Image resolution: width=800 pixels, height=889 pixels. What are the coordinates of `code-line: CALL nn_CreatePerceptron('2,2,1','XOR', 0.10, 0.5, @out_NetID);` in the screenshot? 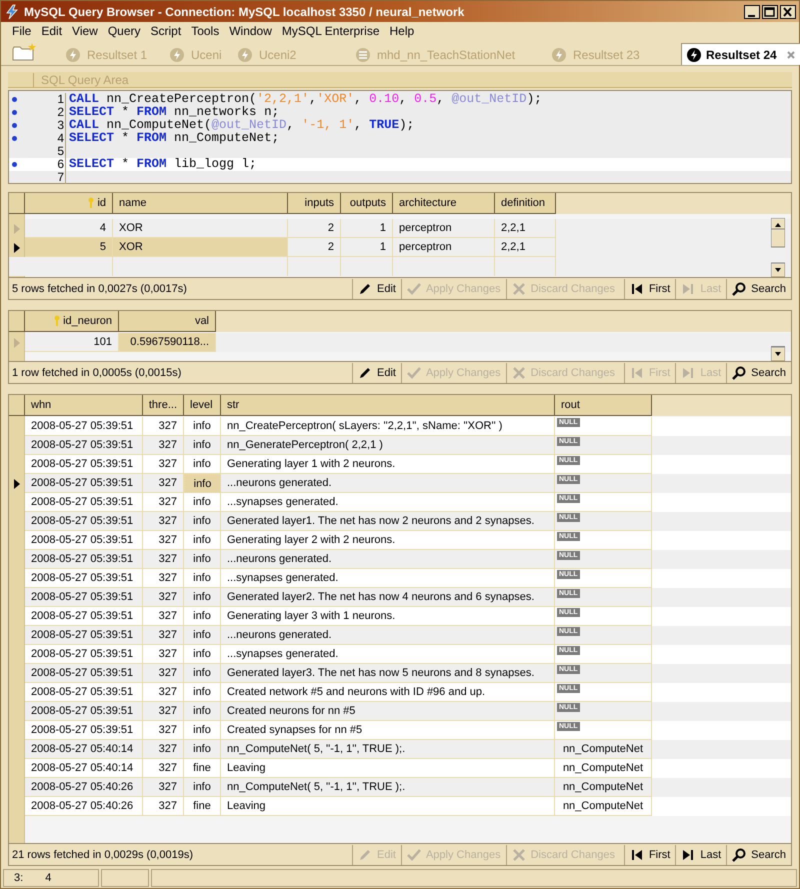 It's located at (305, 99).